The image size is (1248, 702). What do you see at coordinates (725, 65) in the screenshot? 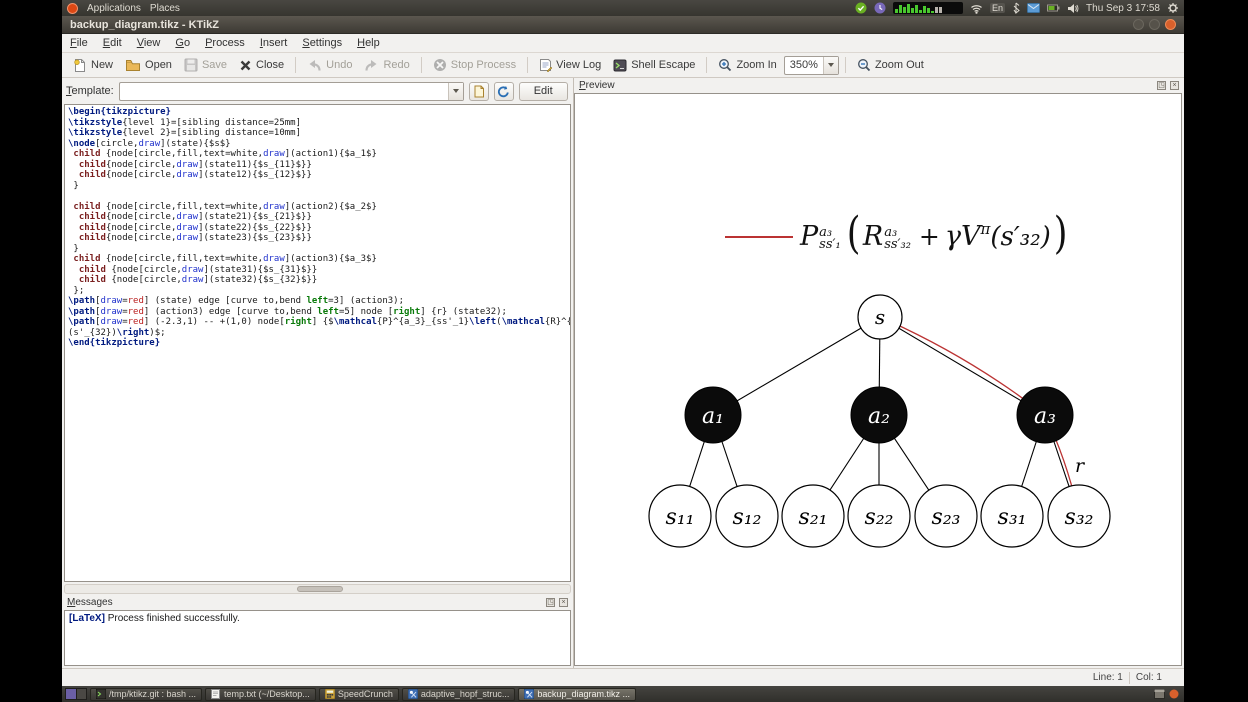
I see `zoom-in-icon` at bounding box center [725, 65].